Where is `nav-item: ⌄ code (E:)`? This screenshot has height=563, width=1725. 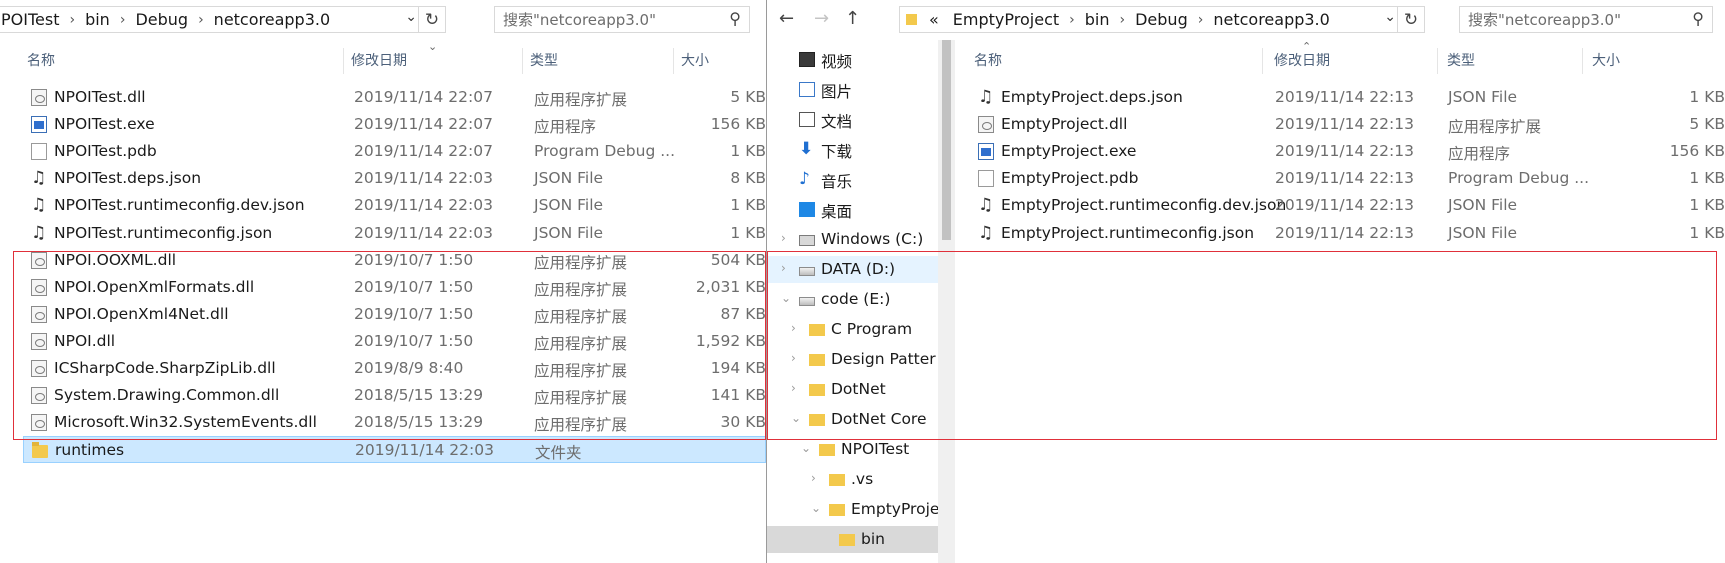 nav-item: ⌄ code (E:) is located at coordinates (852, 299).